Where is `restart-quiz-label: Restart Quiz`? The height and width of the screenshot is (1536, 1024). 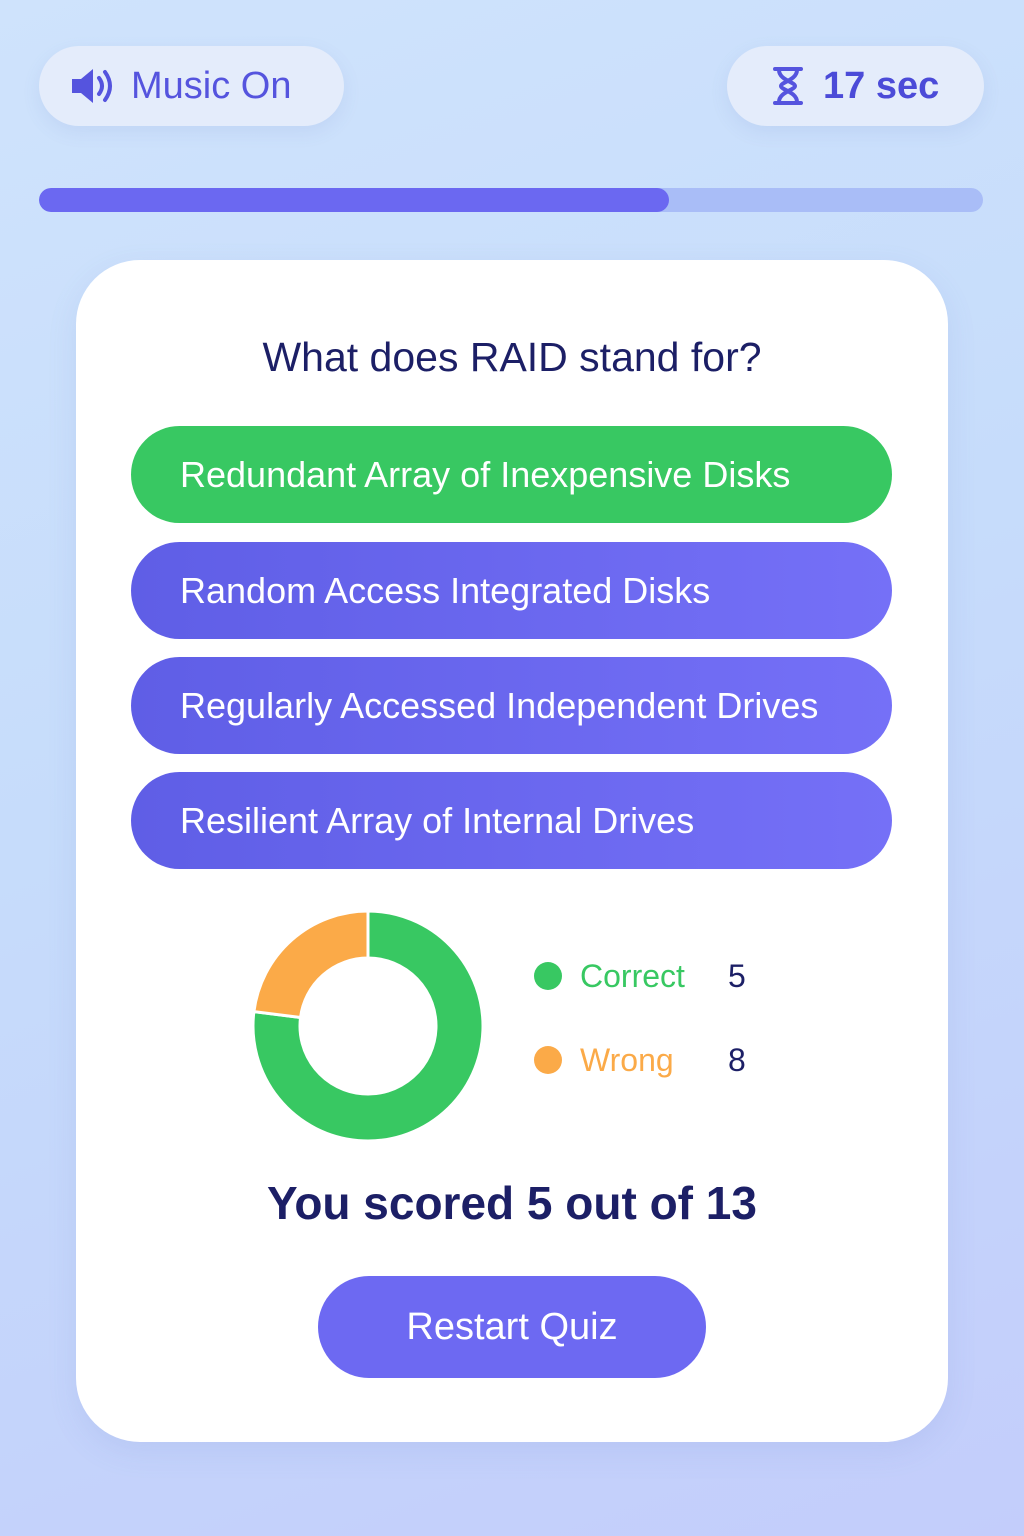
restart-quiz-label: Restart Quiz is located at coordinates (512, 1326).